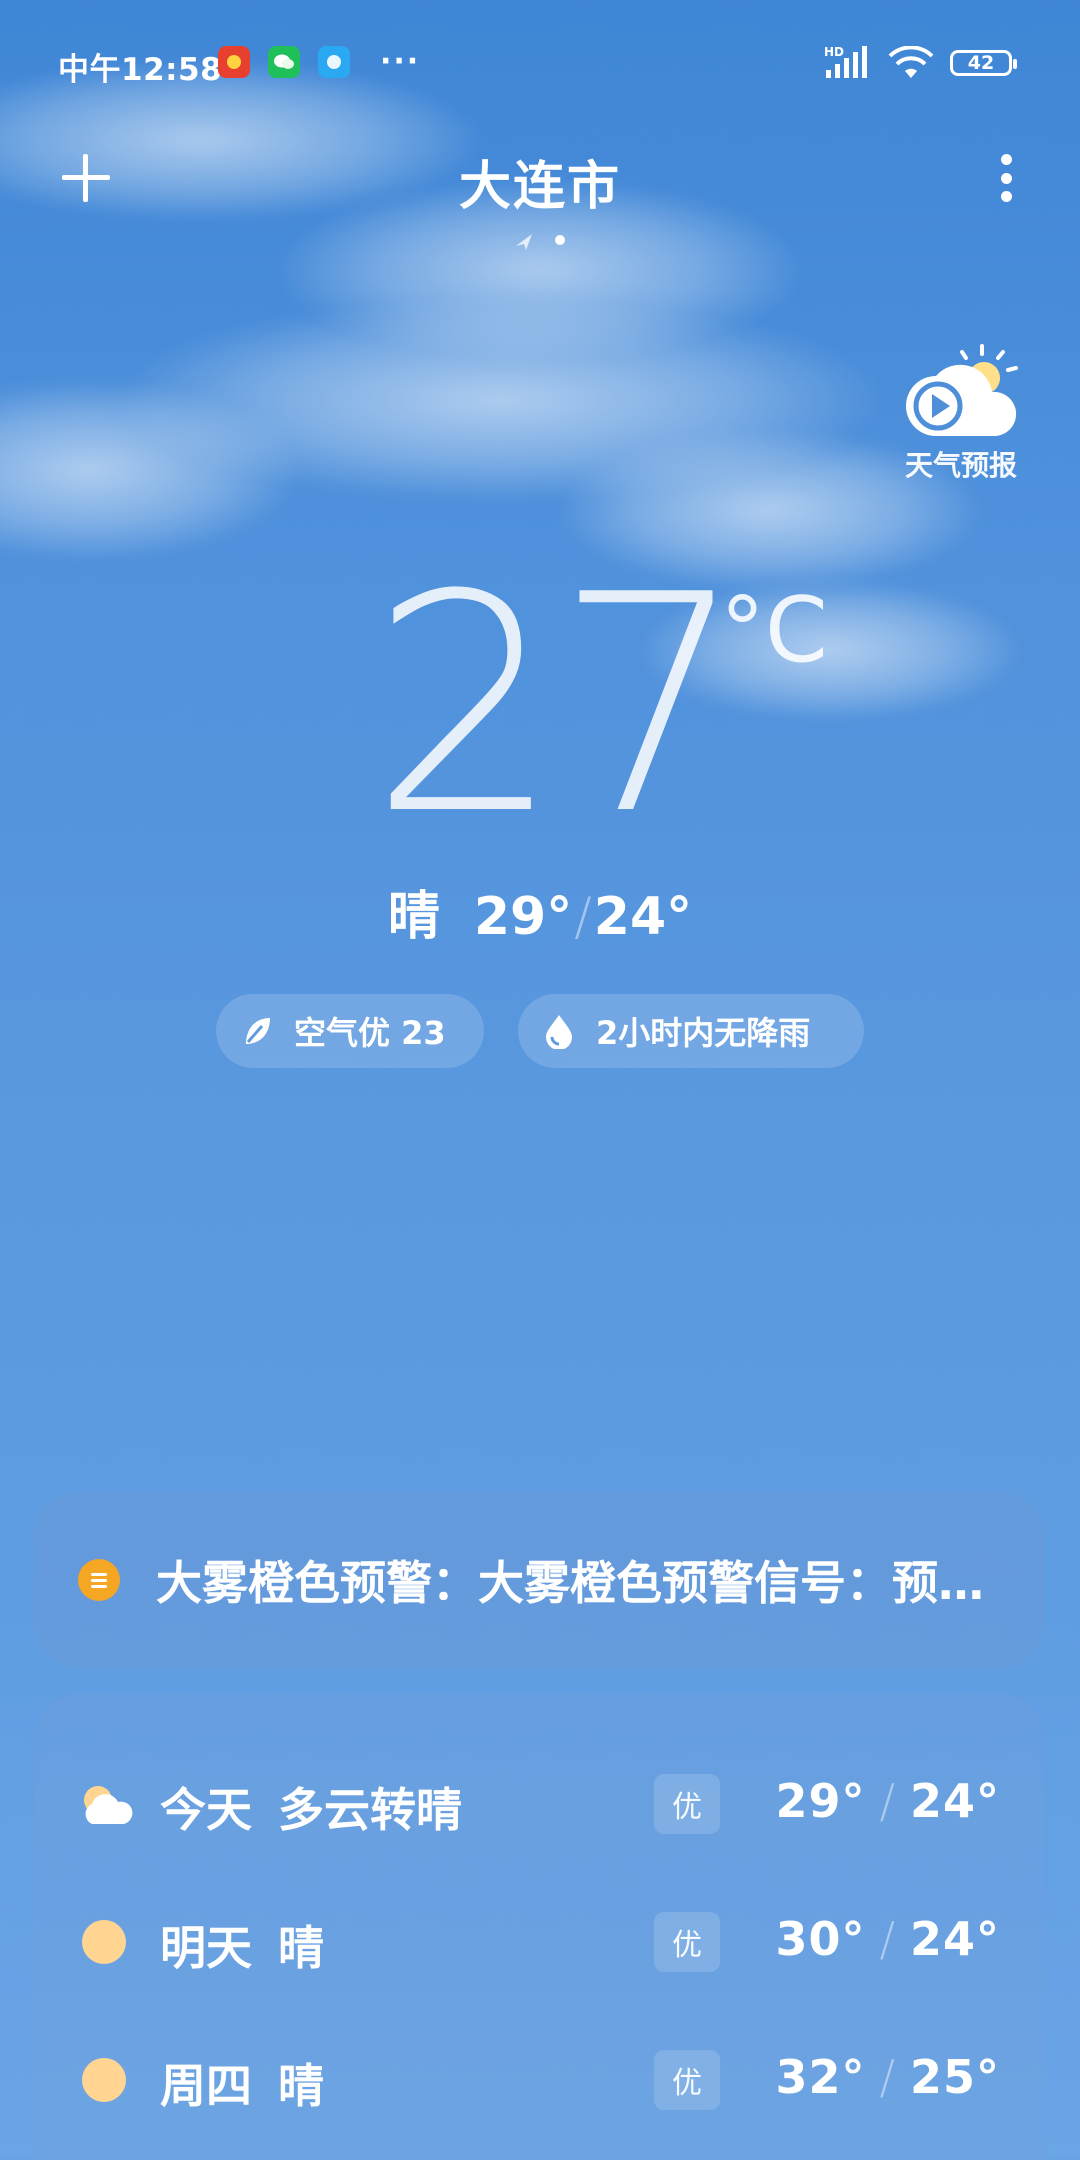  What do you see at coordinates (539, 1804) in the screenshot?
I see `forecast-row-today: 今天 多云转晴 优 29°/24°` at bounding box center [539, 1804].